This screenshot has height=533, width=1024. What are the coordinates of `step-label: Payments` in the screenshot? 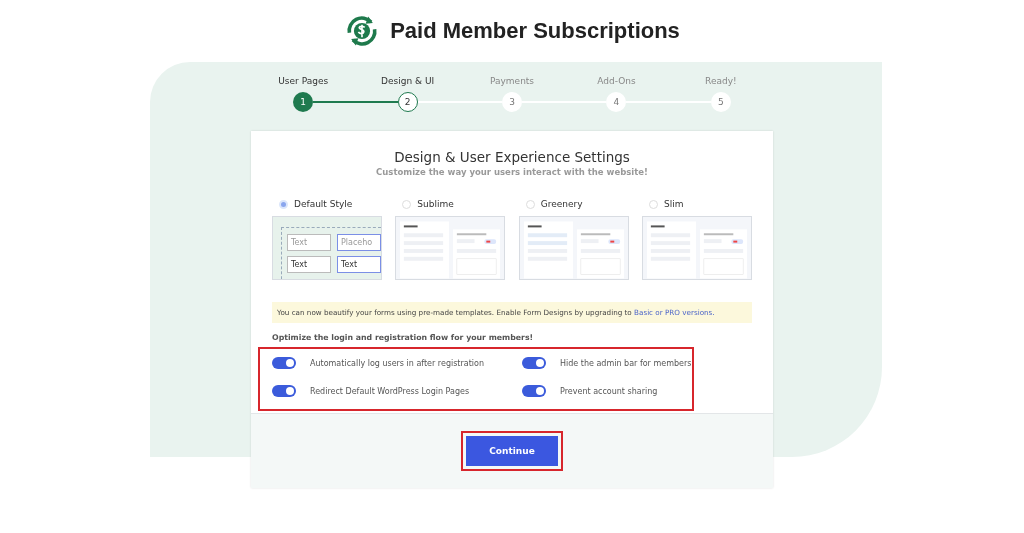 It's located at (512, 82).